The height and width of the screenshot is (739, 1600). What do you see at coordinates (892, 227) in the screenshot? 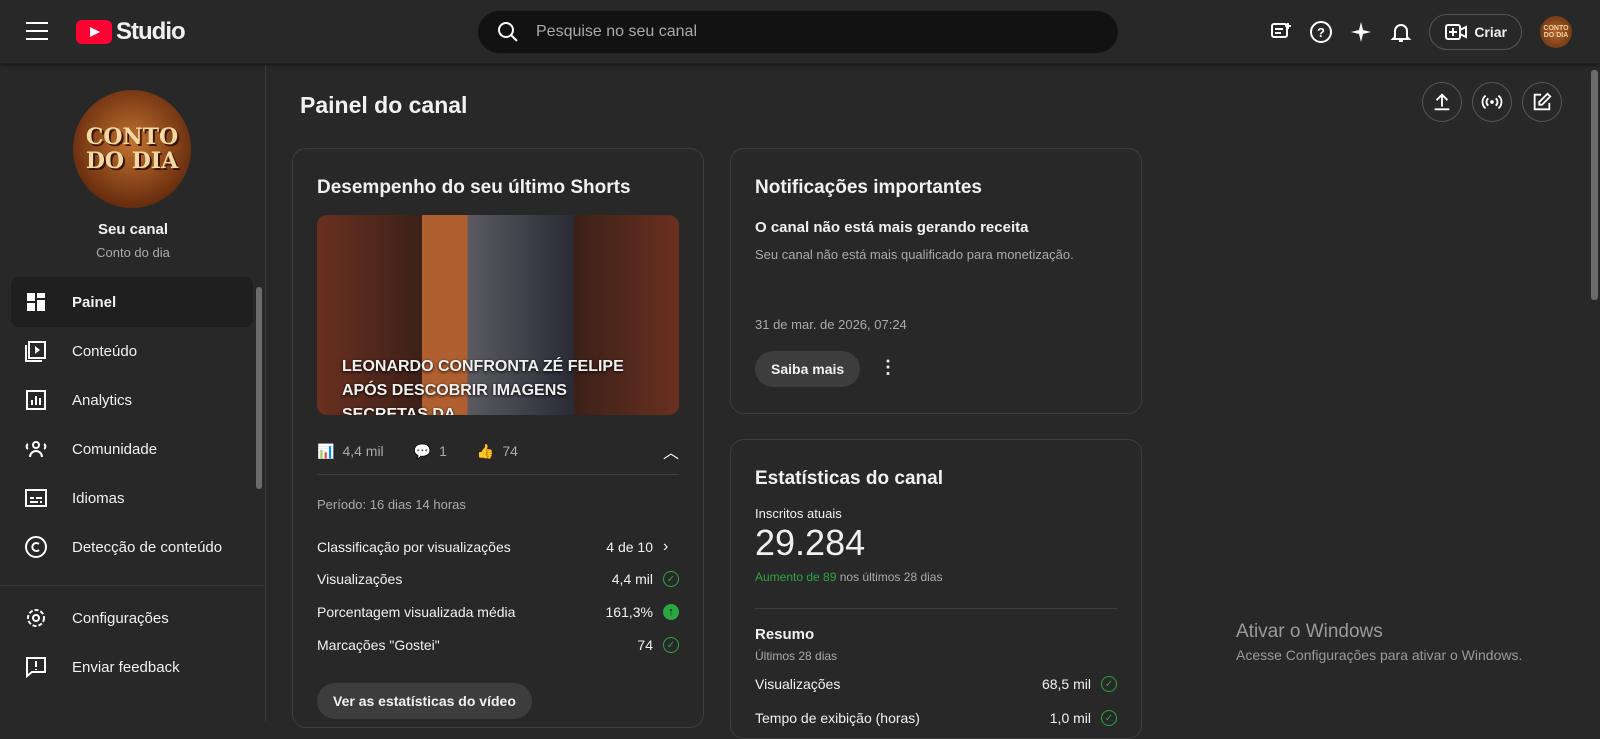
I see `notification-heading: O canal não está mais gerando receita` at bounding box center [892, 227].